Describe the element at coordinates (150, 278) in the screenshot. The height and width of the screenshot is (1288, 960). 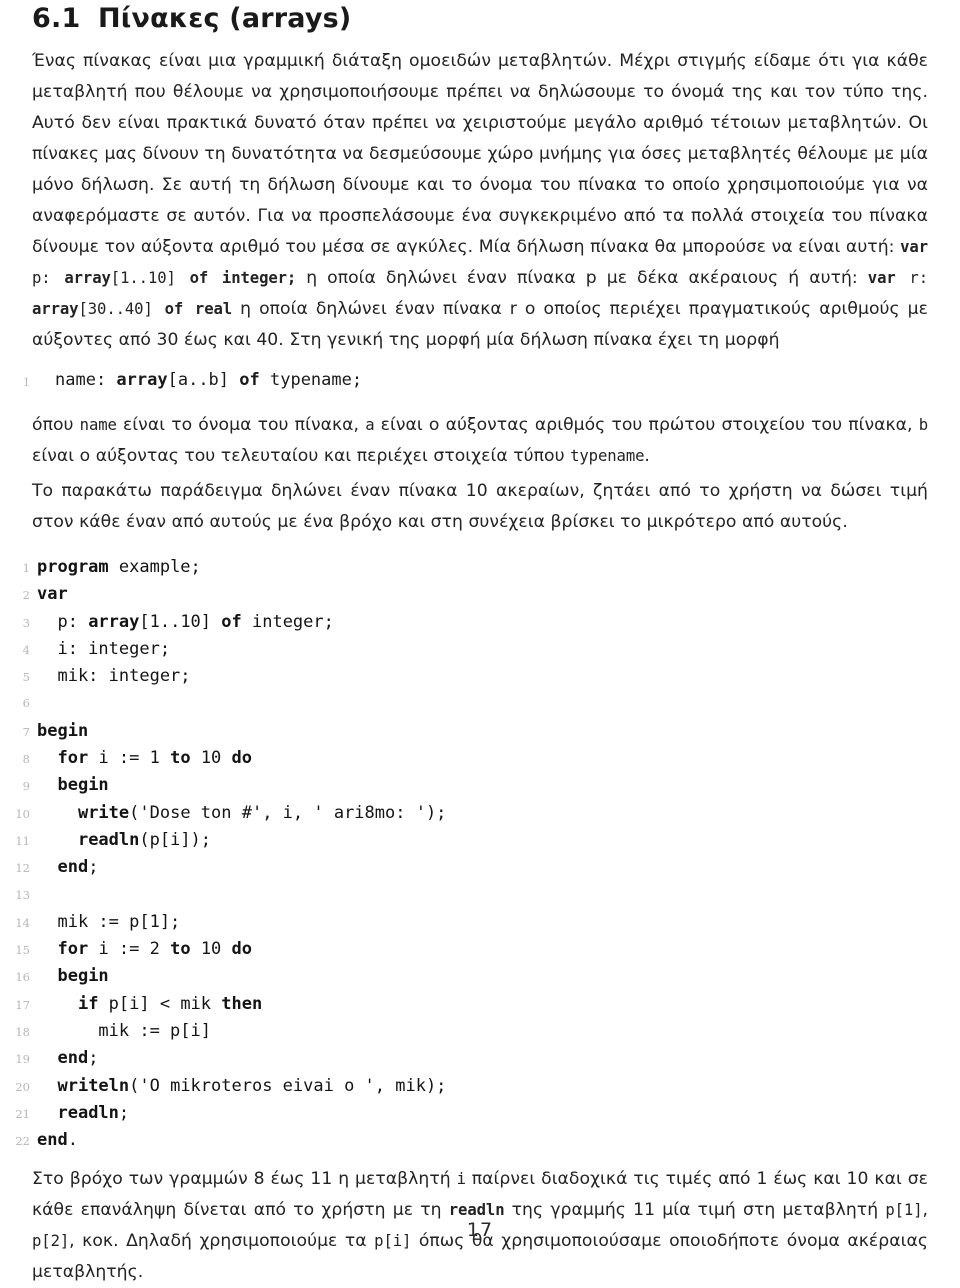
I see `decl-p-range: [1..10]` at that location.